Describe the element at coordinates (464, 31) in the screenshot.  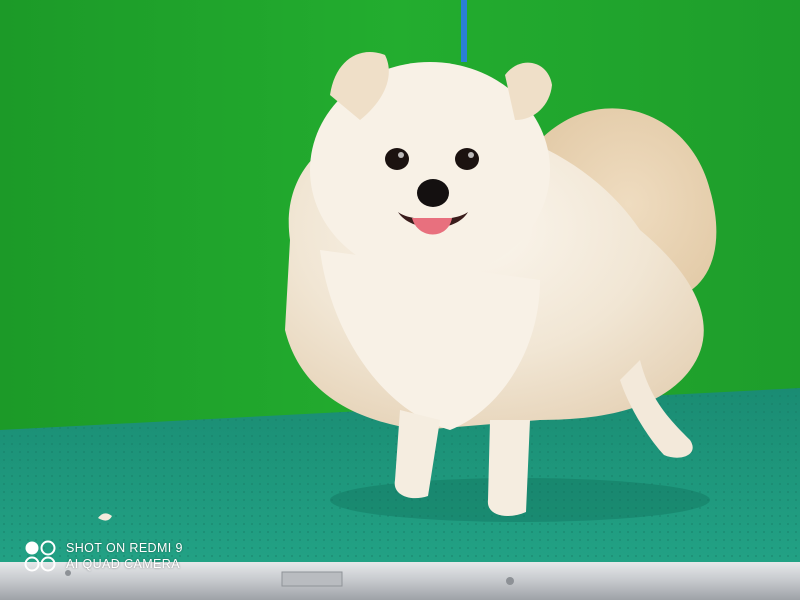
I see `leash` at that location.